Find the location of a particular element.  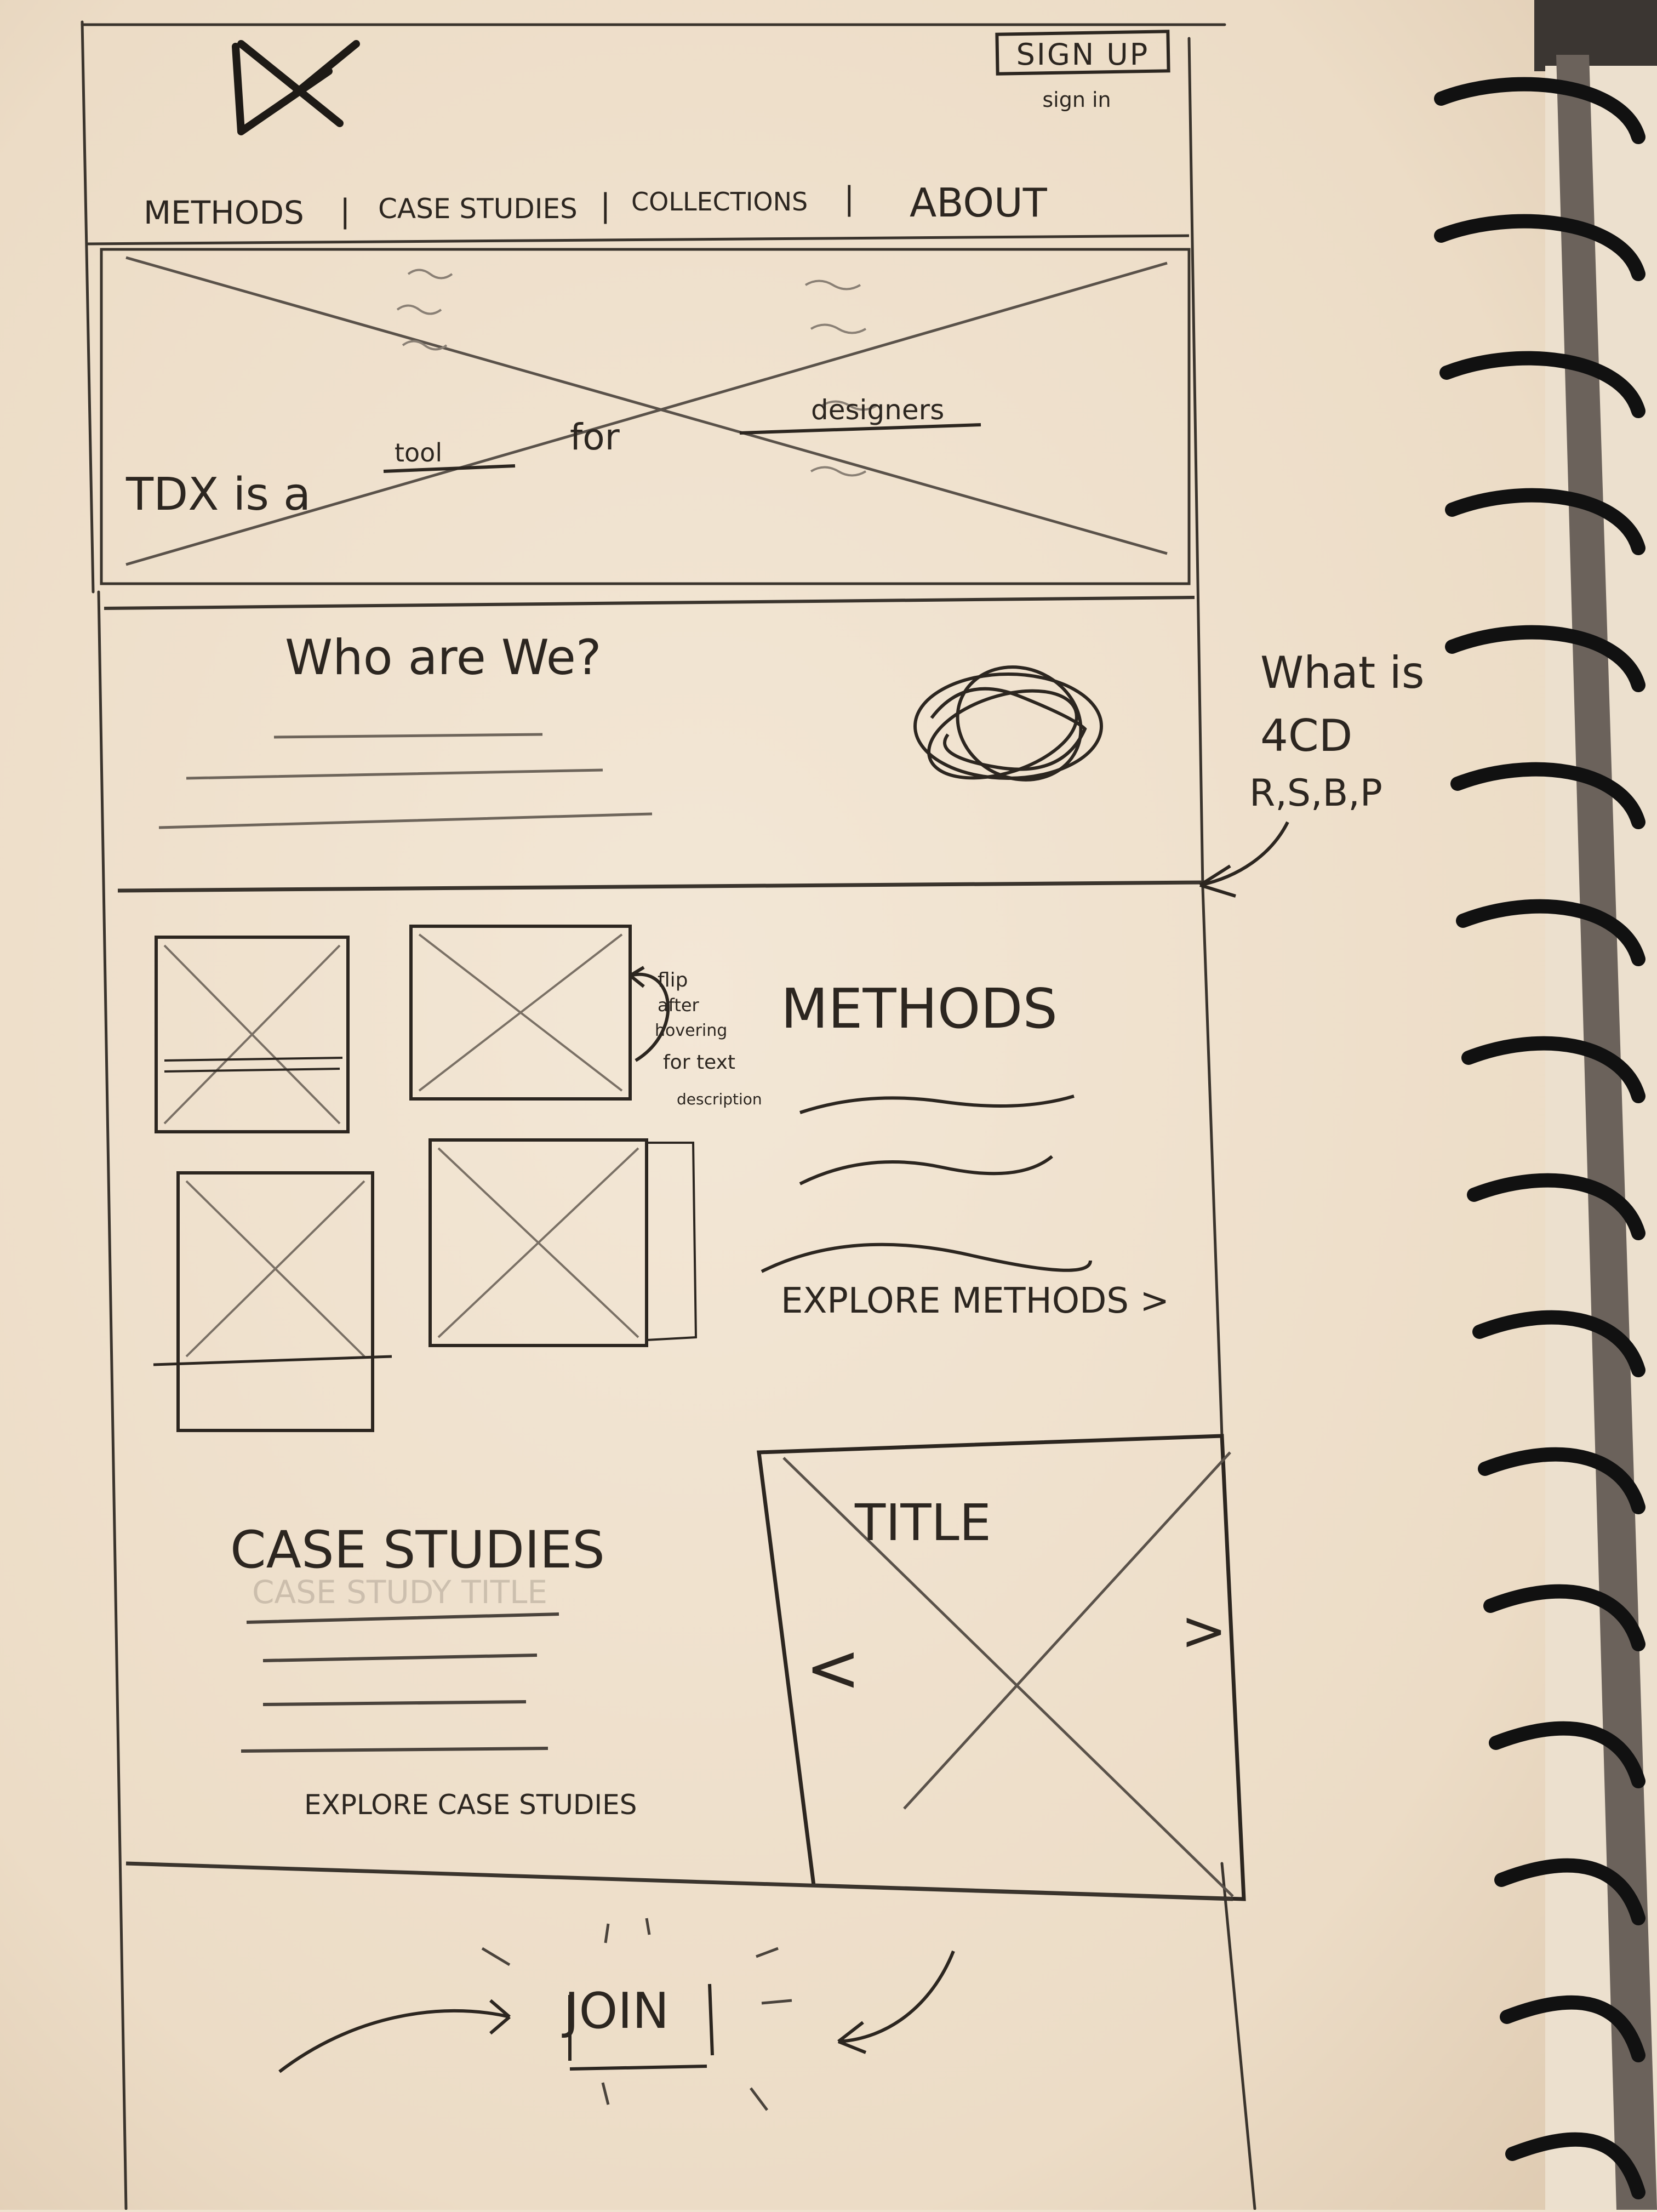

desk-corner is located at coordinates (1595, 35).